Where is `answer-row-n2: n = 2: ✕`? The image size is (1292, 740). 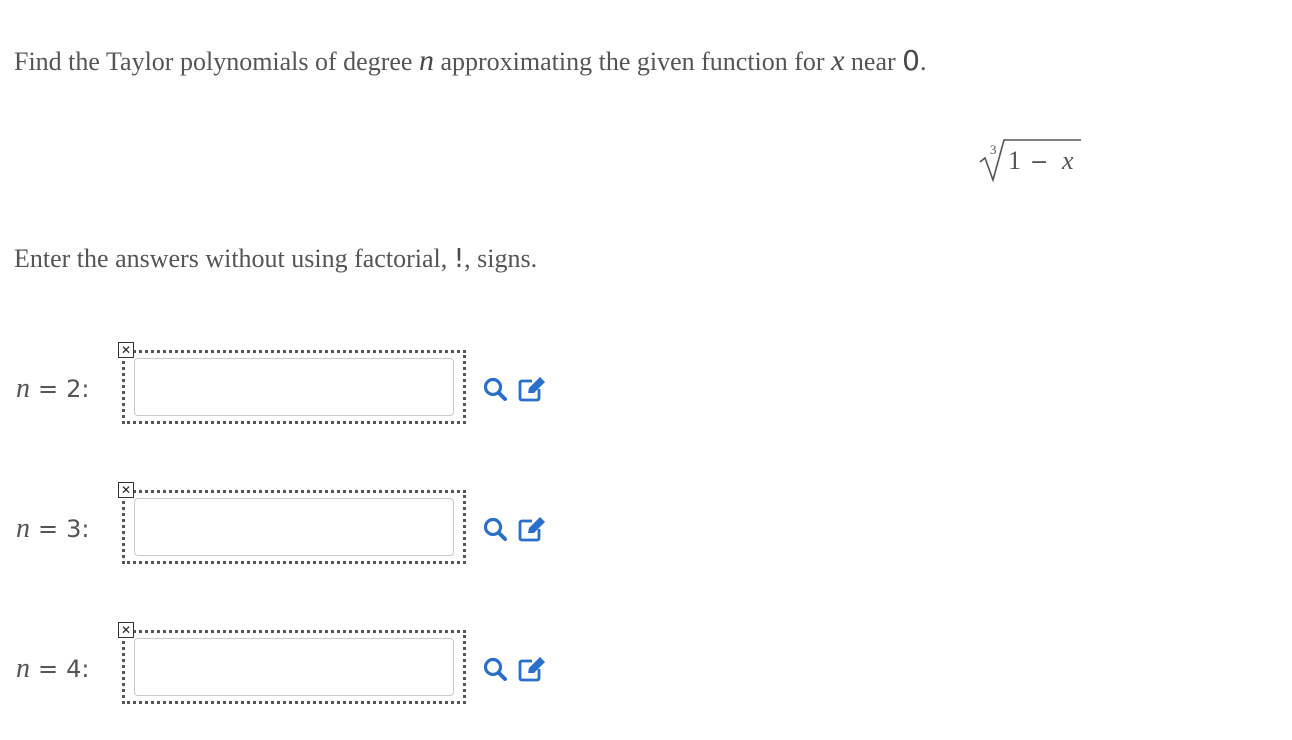 answer-row-n2: n = 2: ✕ is located at coordinates (300, 387).